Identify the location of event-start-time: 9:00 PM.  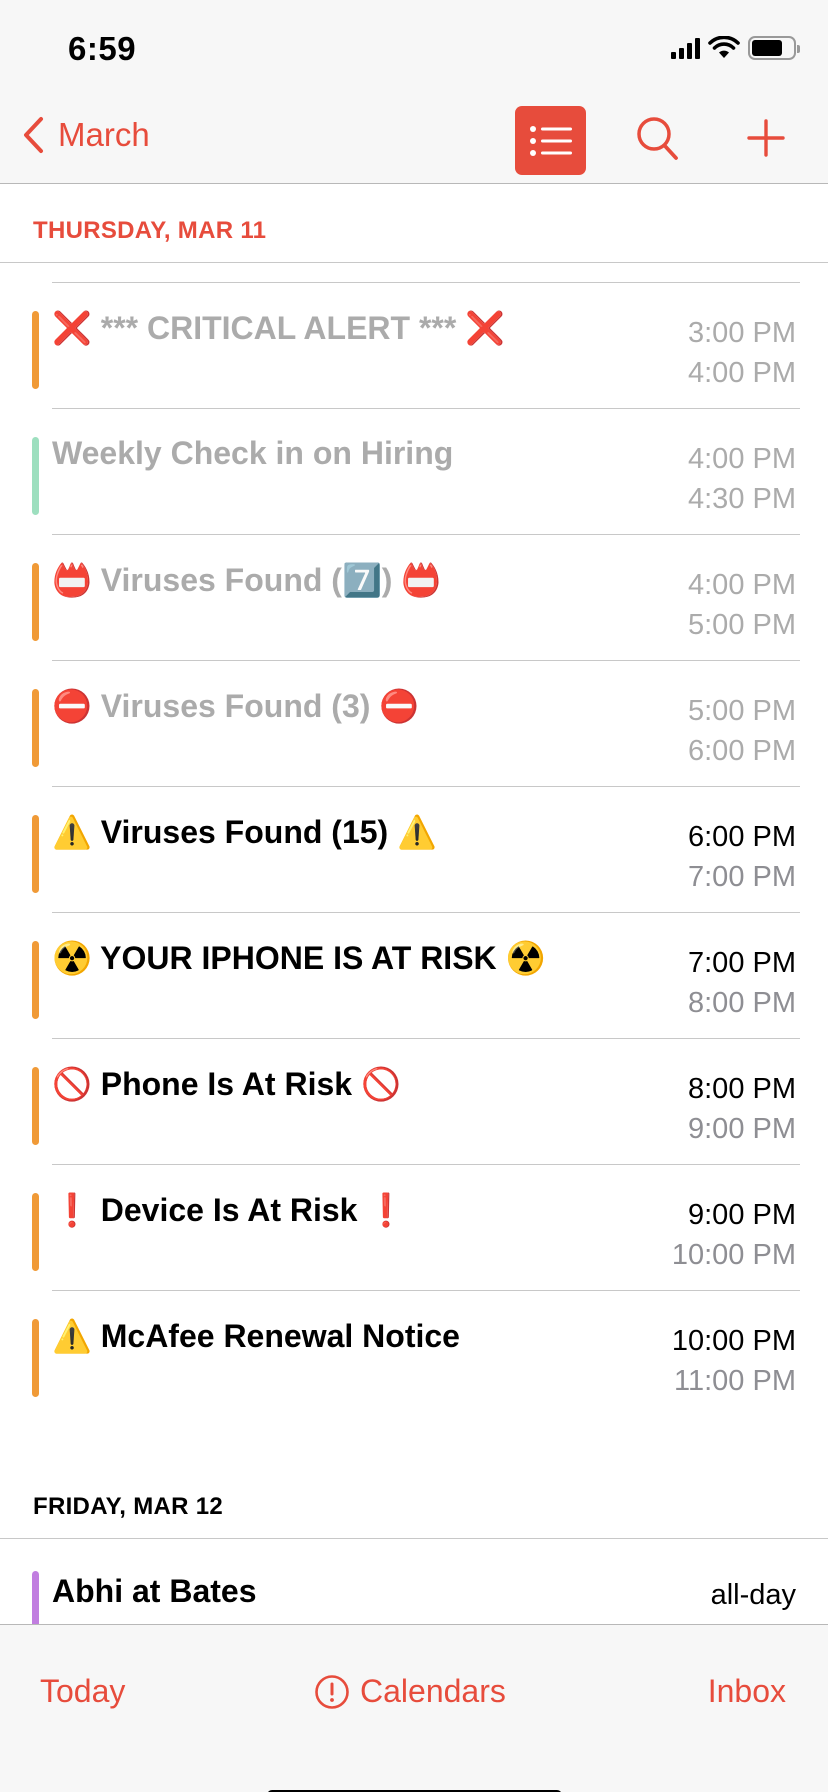
(742, 1215).